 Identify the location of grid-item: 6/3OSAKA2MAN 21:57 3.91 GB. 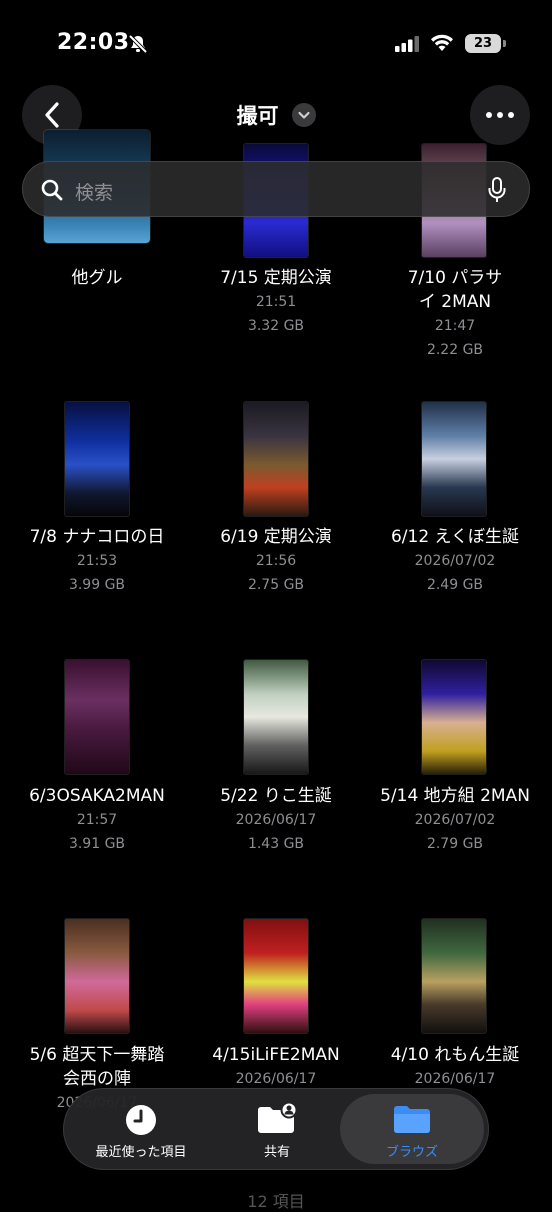
(97, 820).